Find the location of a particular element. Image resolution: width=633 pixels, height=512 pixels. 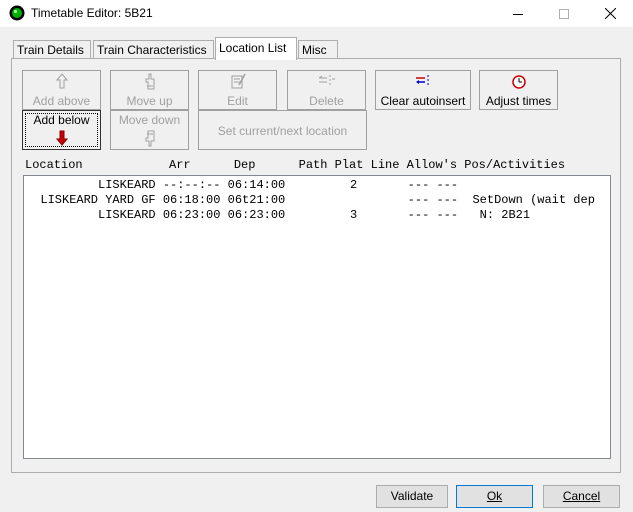

title-bar: Timetable Editor: 5B21 is located at coordinates (316, 13).